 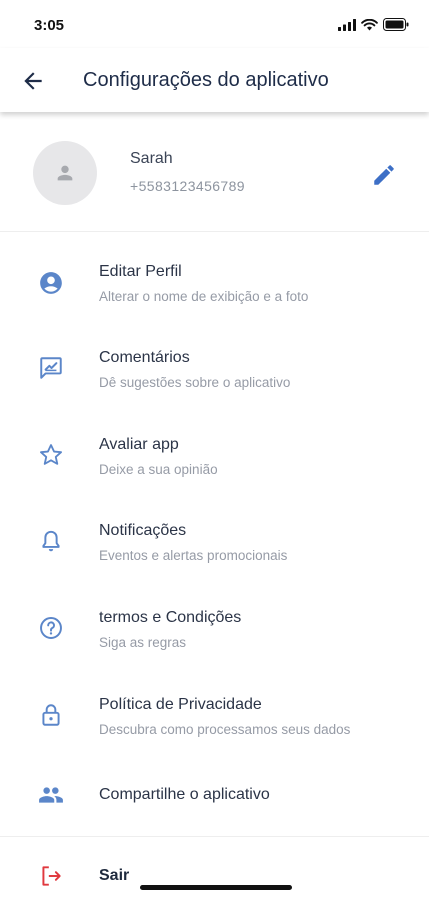 I want to click on menu-item-rate-app: Avaliar app Deixe a sua opinião, so click(x=214, y=467).